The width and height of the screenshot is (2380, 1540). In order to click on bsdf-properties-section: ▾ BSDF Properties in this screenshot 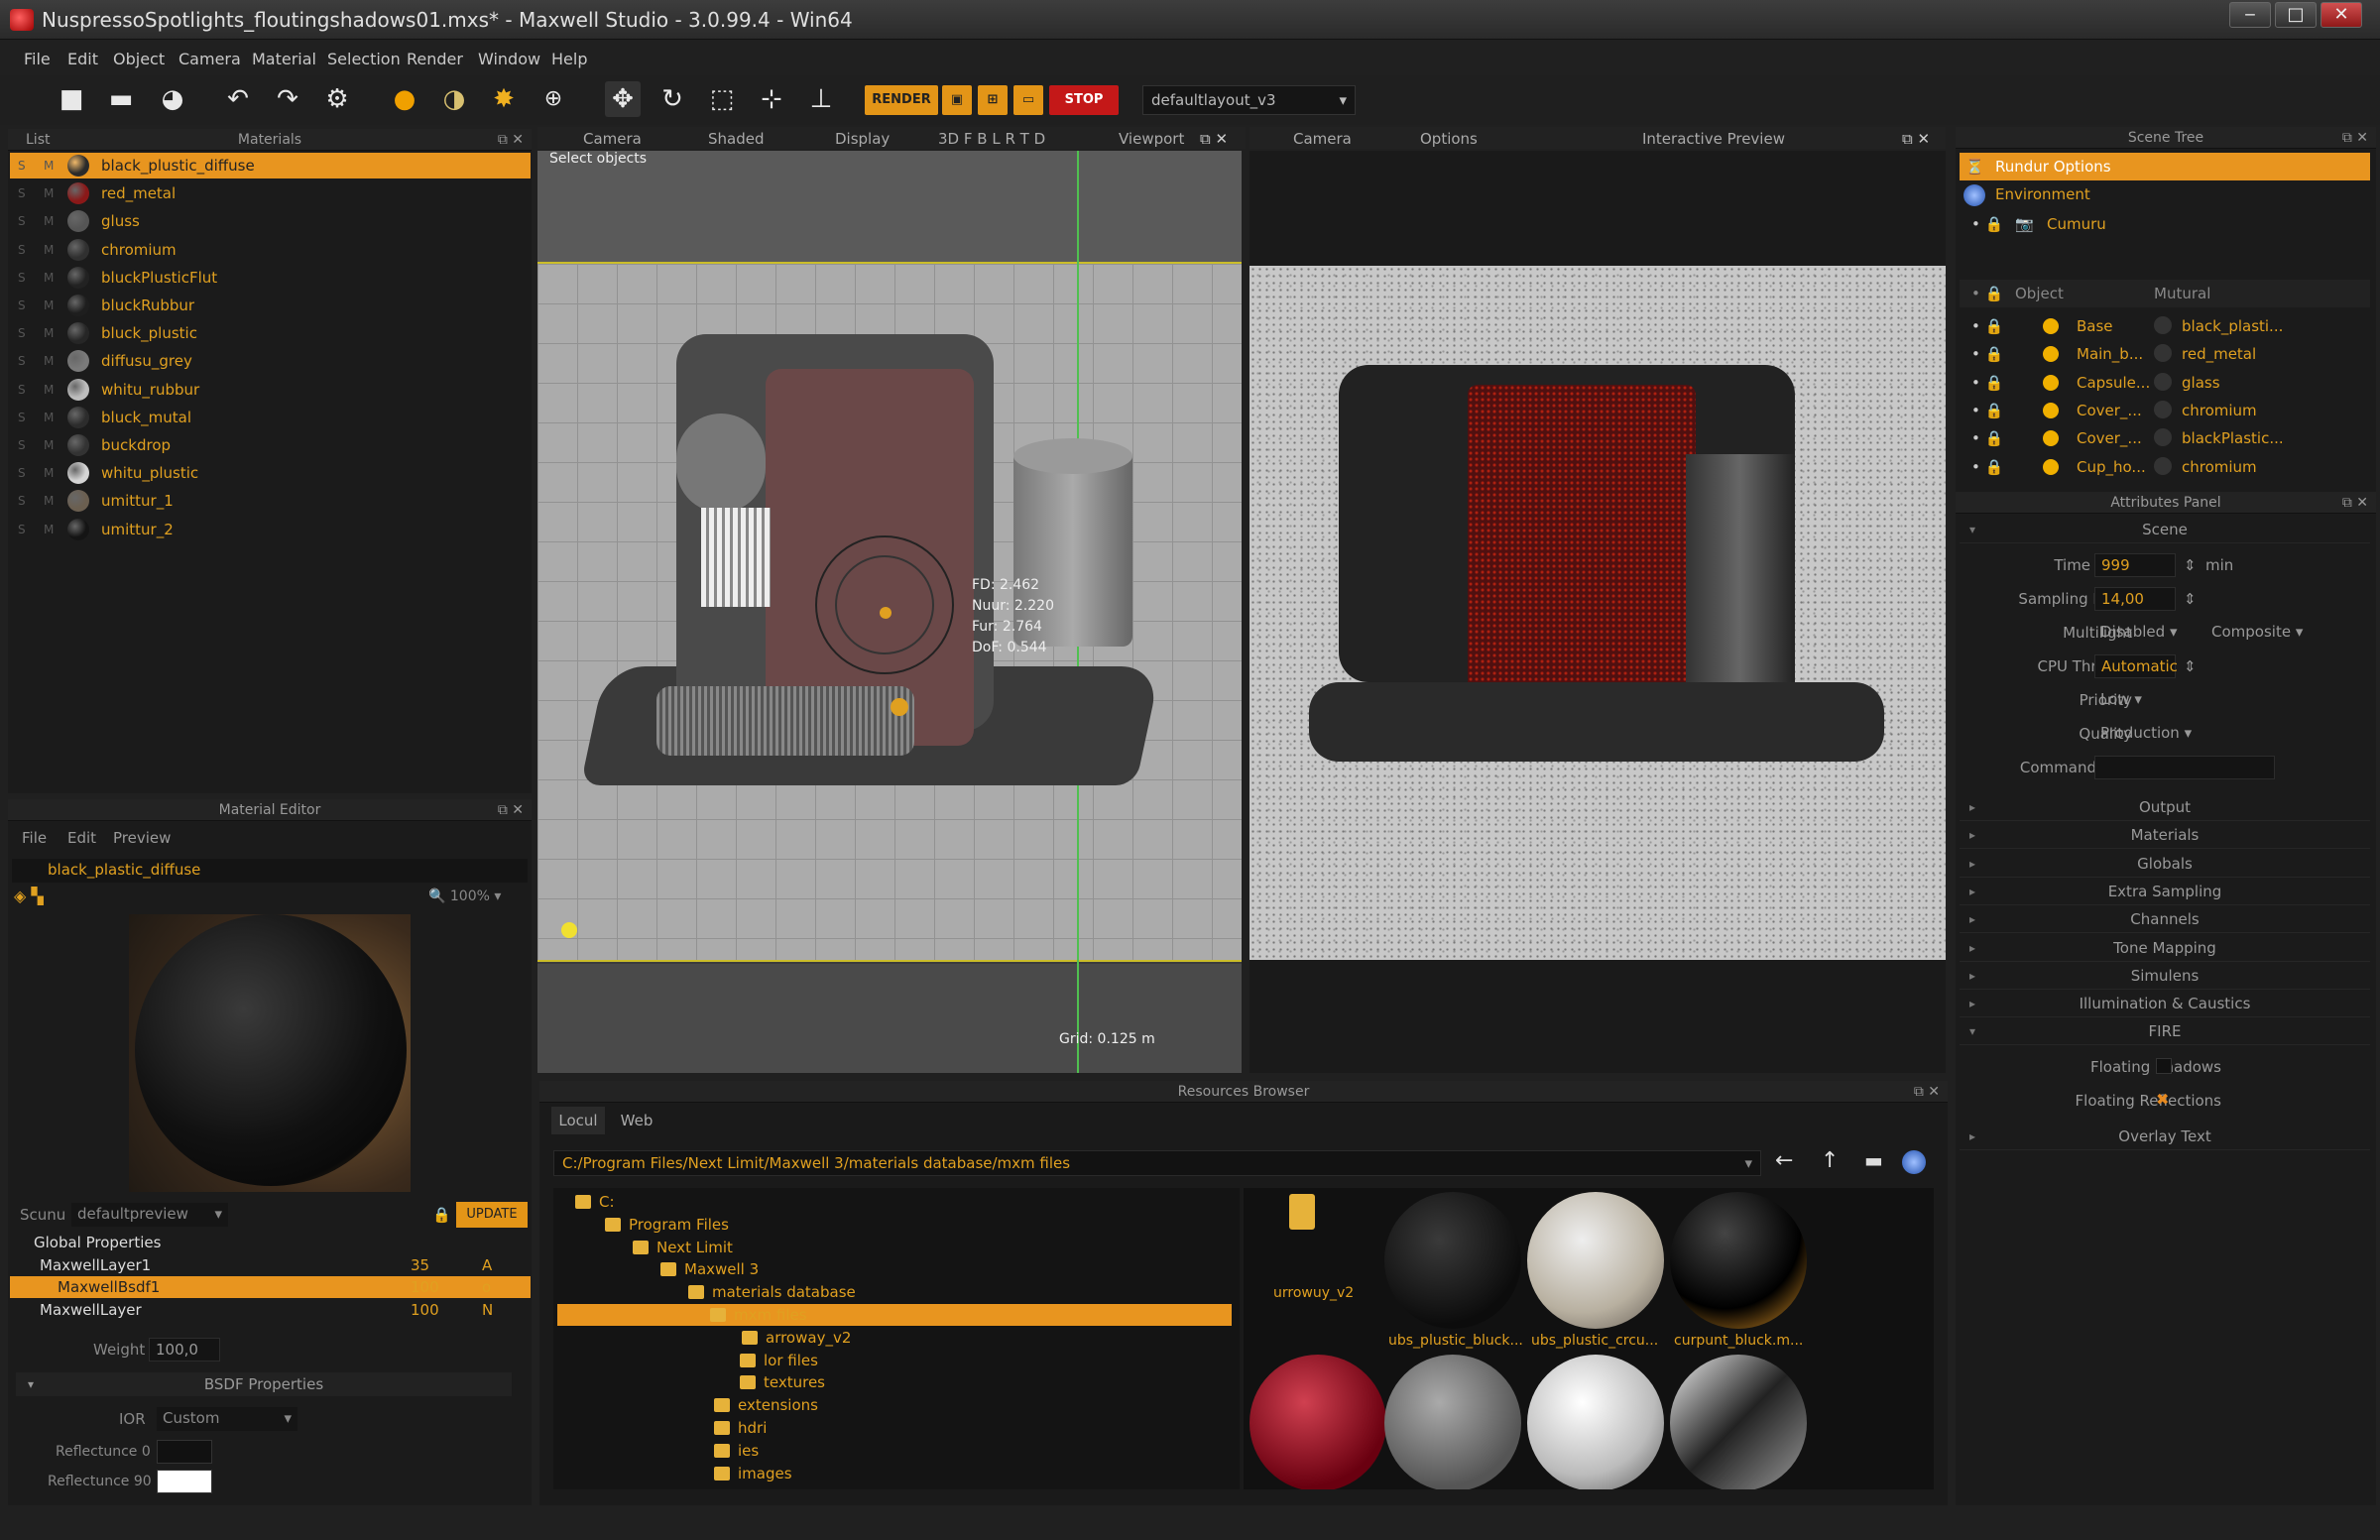, I will do `click(264, 1384)`.